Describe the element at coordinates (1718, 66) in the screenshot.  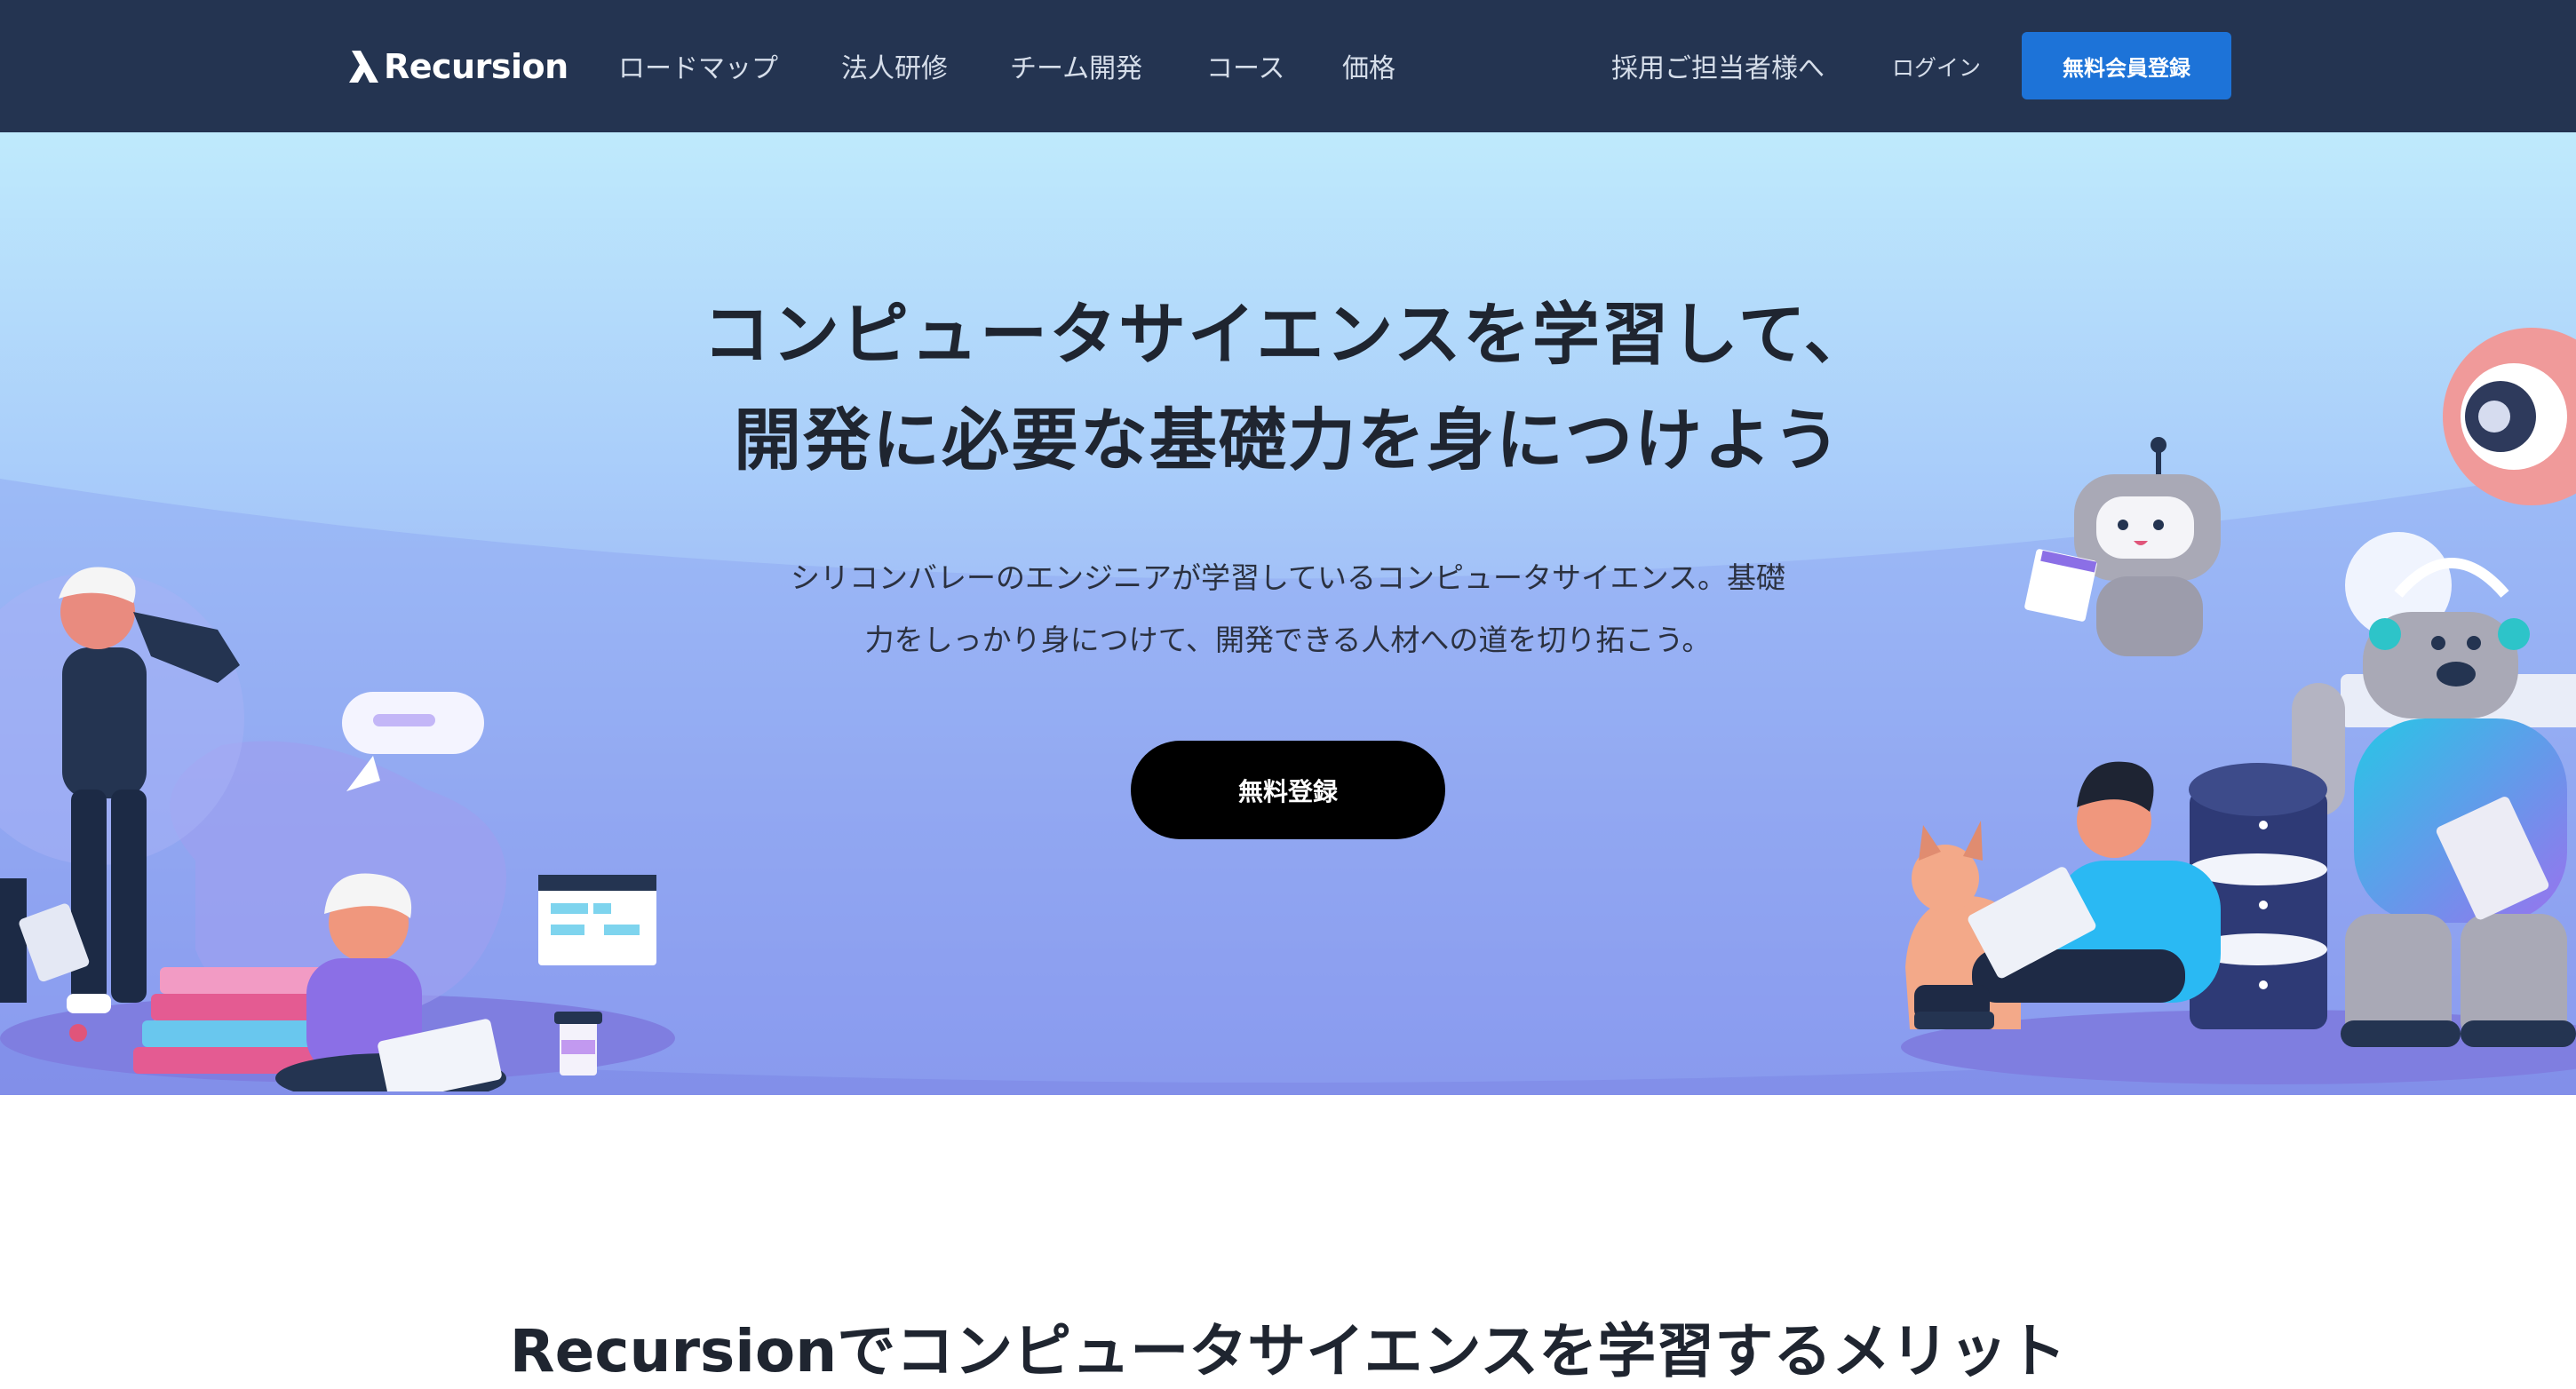
I see `nav-for-recruiters: 採用ご担当者様へ` at that location.